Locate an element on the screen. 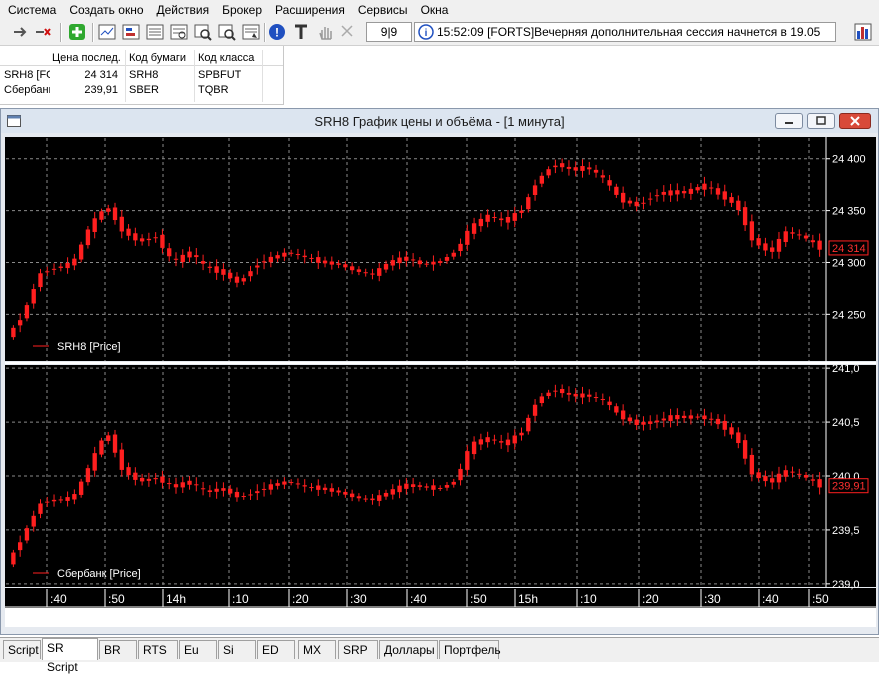 Image resolution: width=879 pixels, height=677 pixels. menu-item-services: Сервисы is located at coordinates (381, 8).